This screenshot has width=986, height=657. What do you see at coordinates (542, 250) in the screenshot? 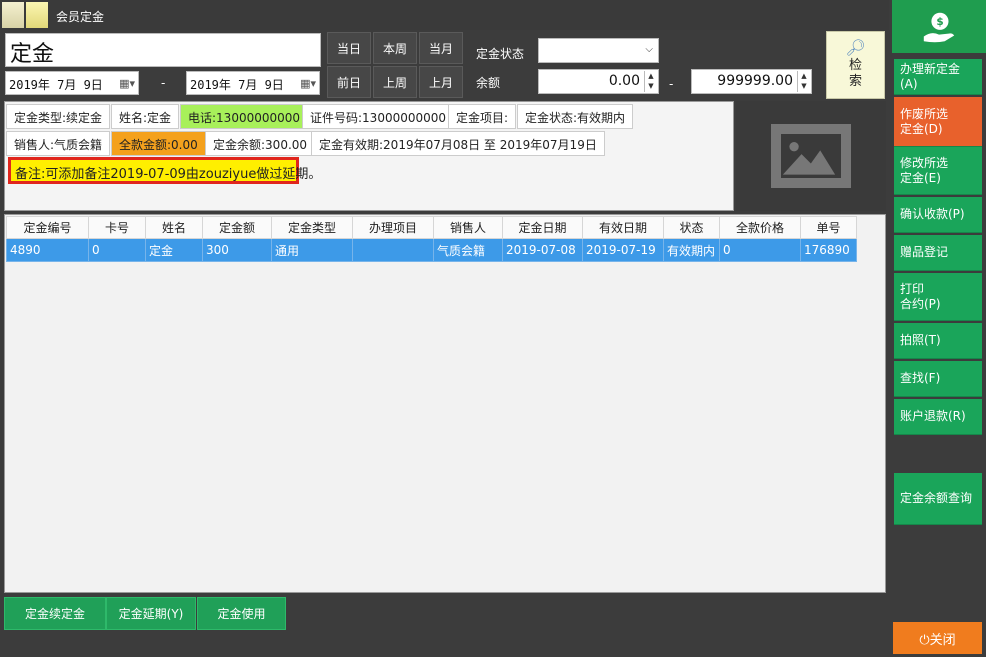
I see `cell-deposit-date: 2019-07-08` at bounding box center [542, 250].